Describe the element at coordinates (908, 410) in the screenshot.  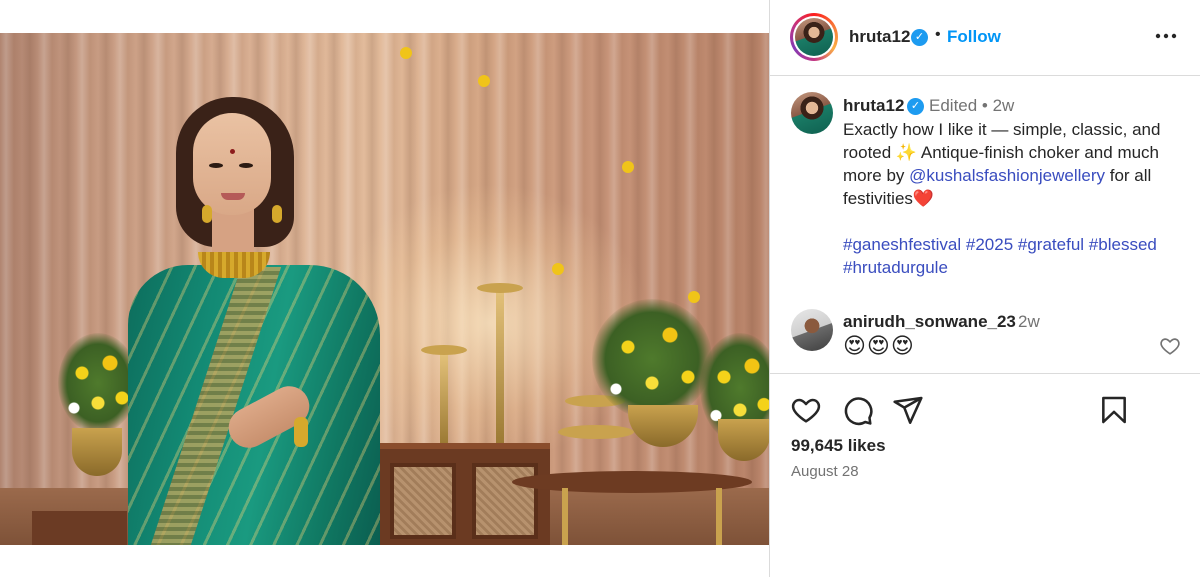
I see `paper-plane-icon` at that location.